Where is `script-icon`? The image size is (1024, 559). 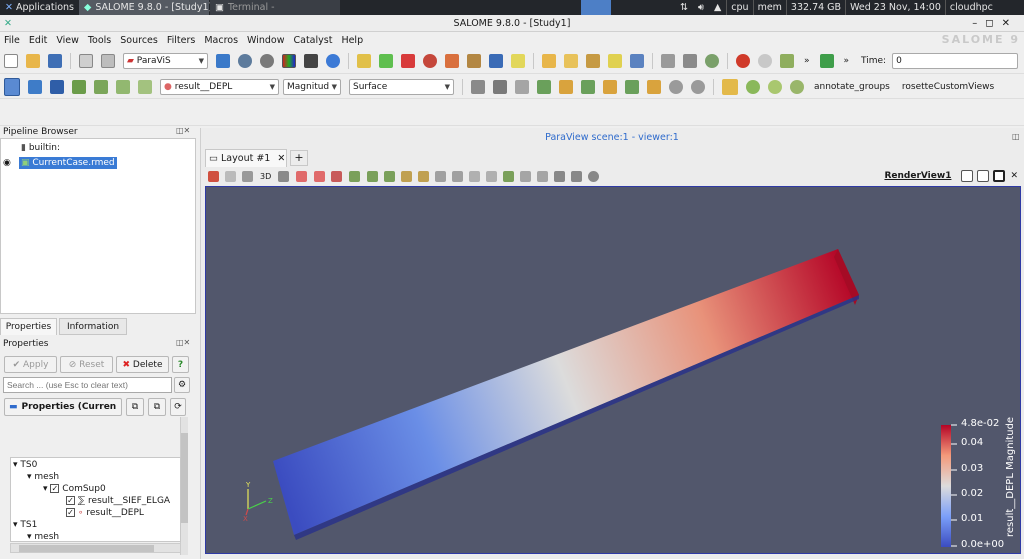
script-icon is located at coordinates (637, 60).